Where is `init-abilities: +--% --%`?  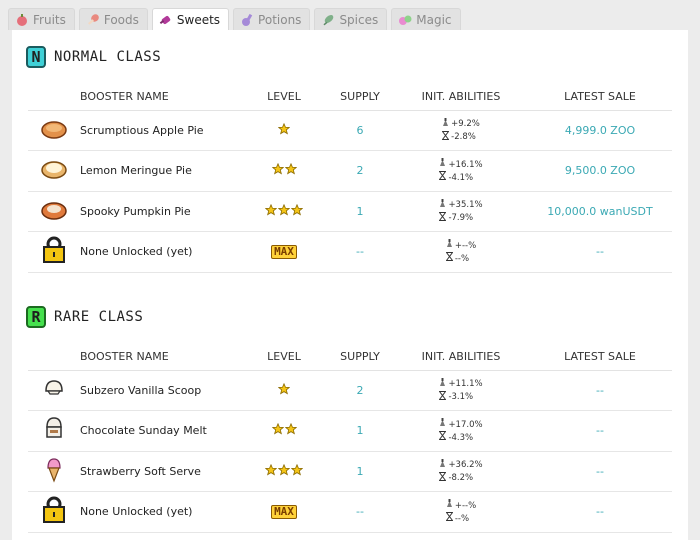 init-abilities: +--% --% is located at coordinates (461, 252).